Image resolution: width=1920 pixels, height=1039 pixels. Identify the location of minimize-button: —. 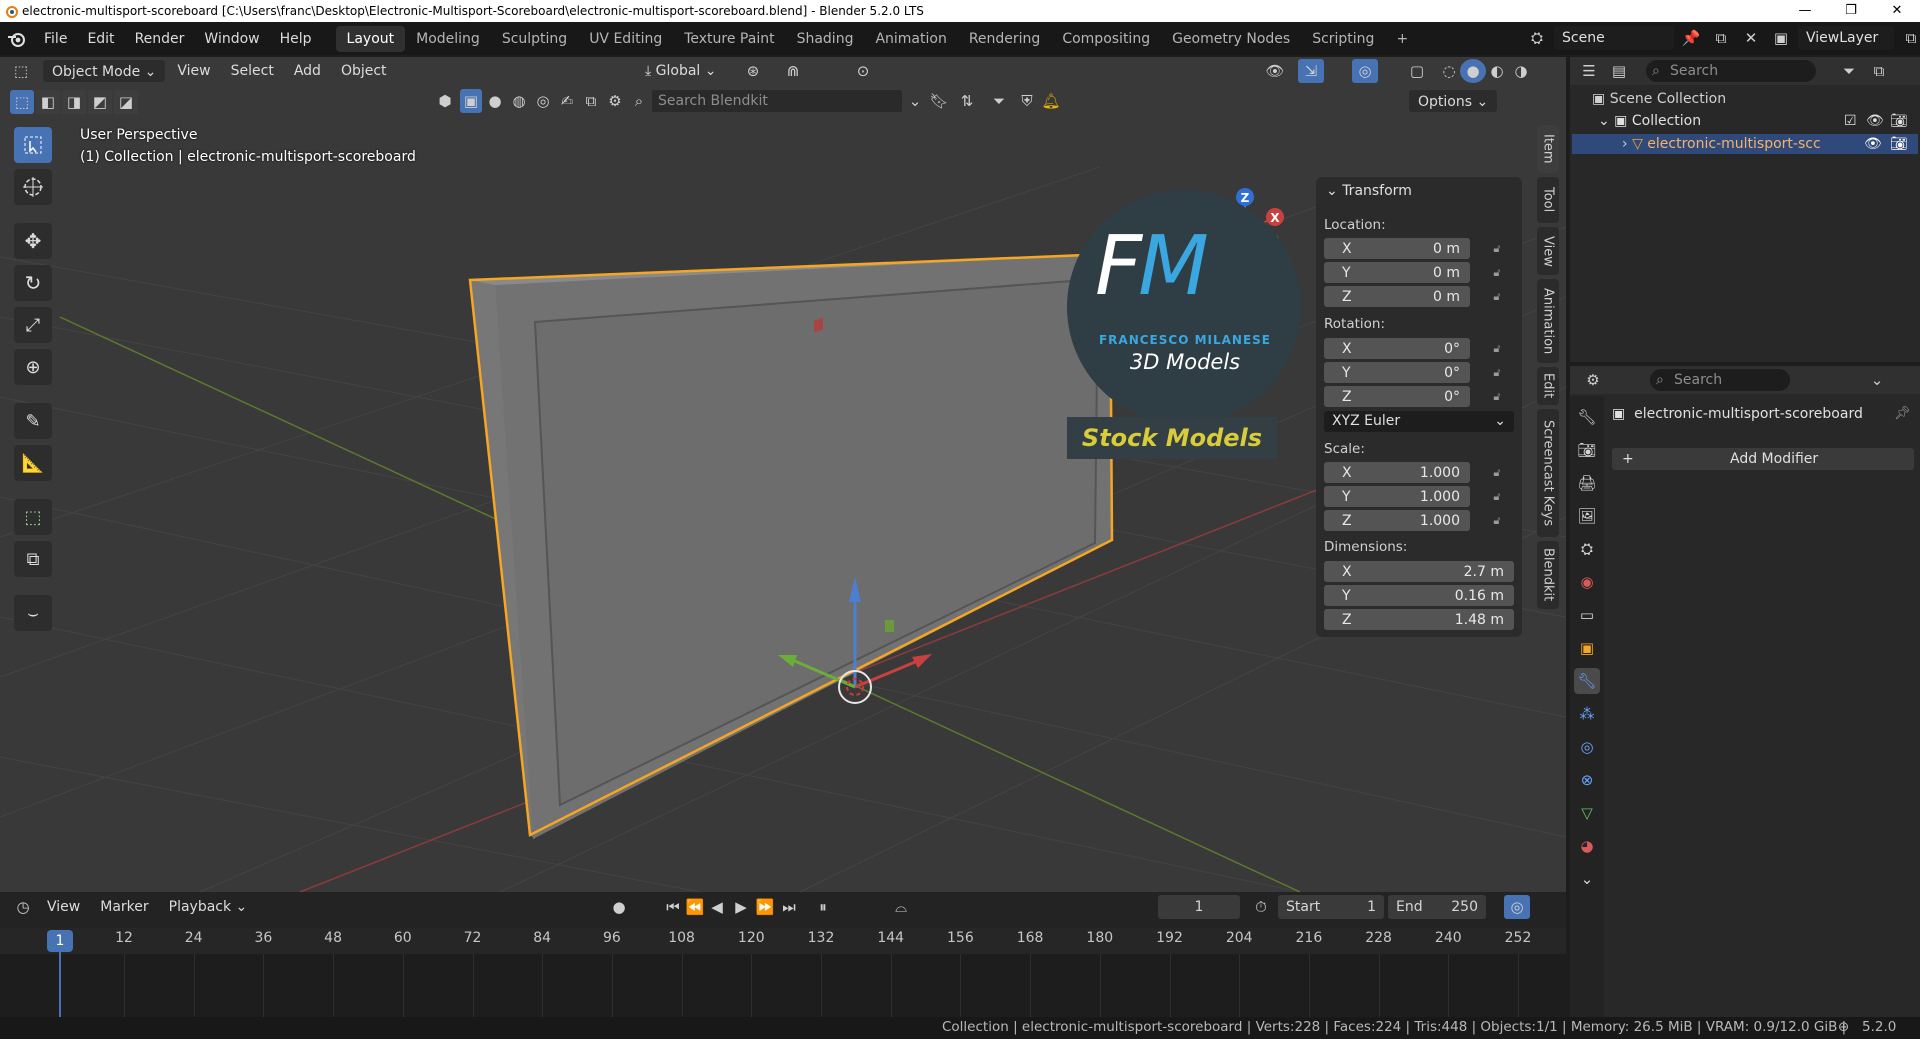
(1805, 11).